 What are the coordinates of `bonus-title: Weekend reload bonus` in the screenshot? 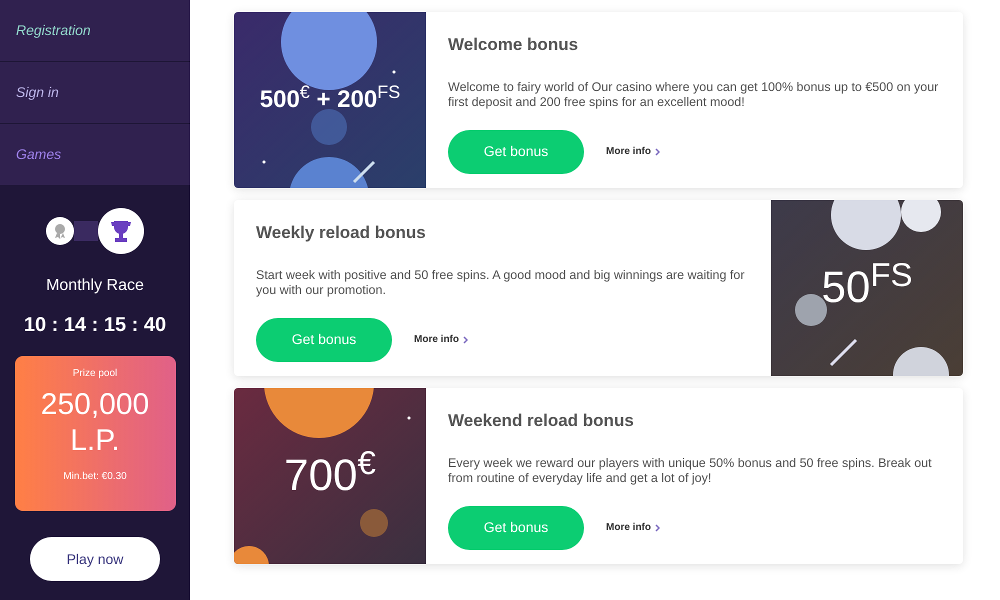 It's located at (541, 421).